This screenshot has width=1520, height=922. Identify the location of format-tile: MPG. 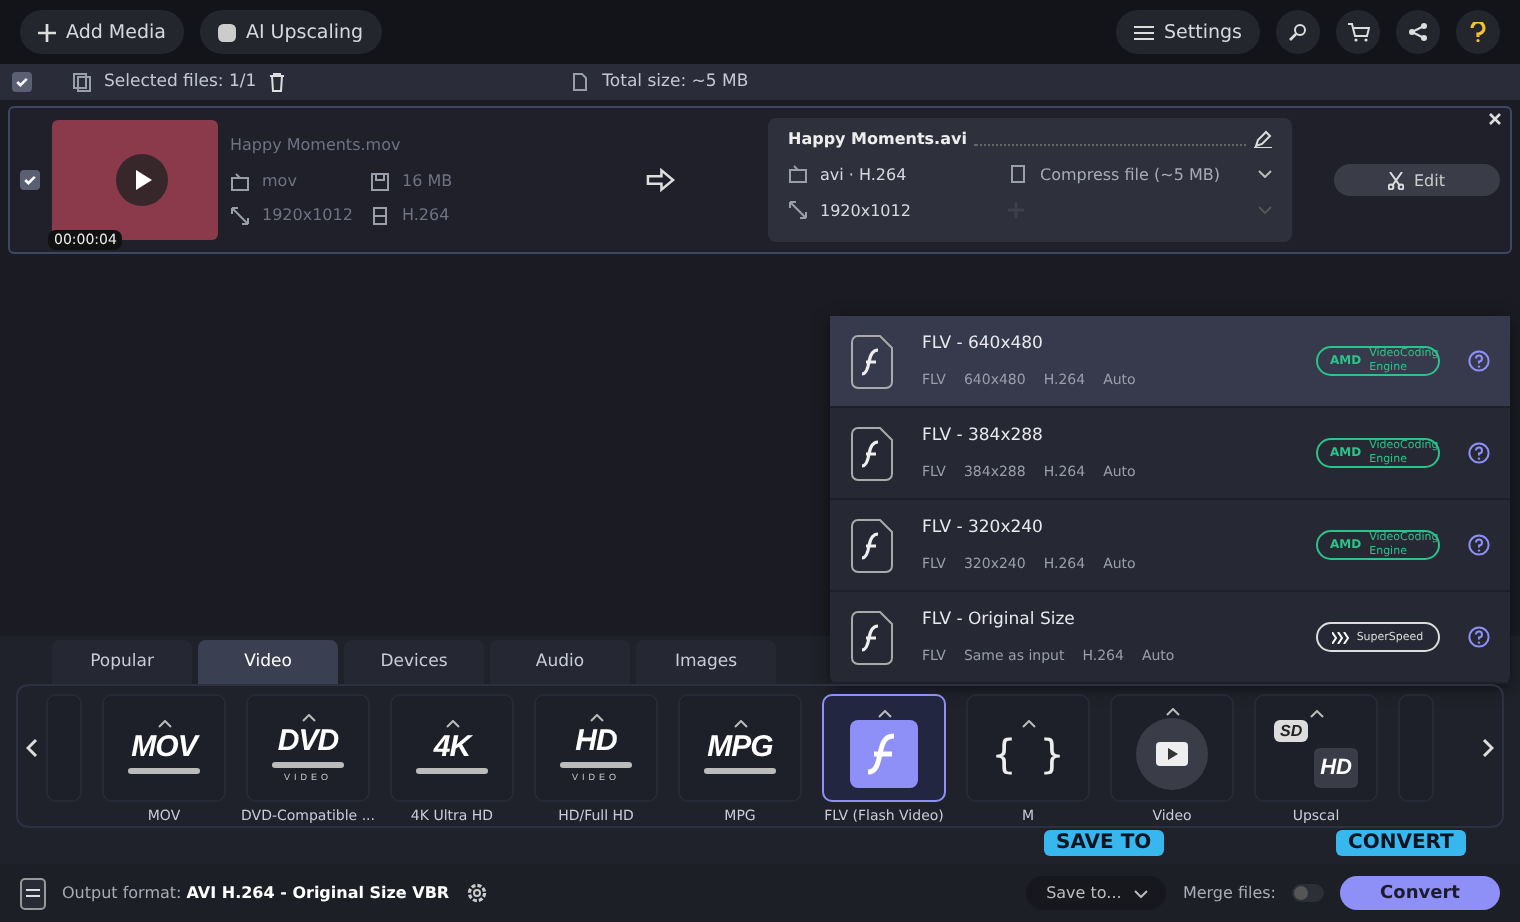
(740, 748).